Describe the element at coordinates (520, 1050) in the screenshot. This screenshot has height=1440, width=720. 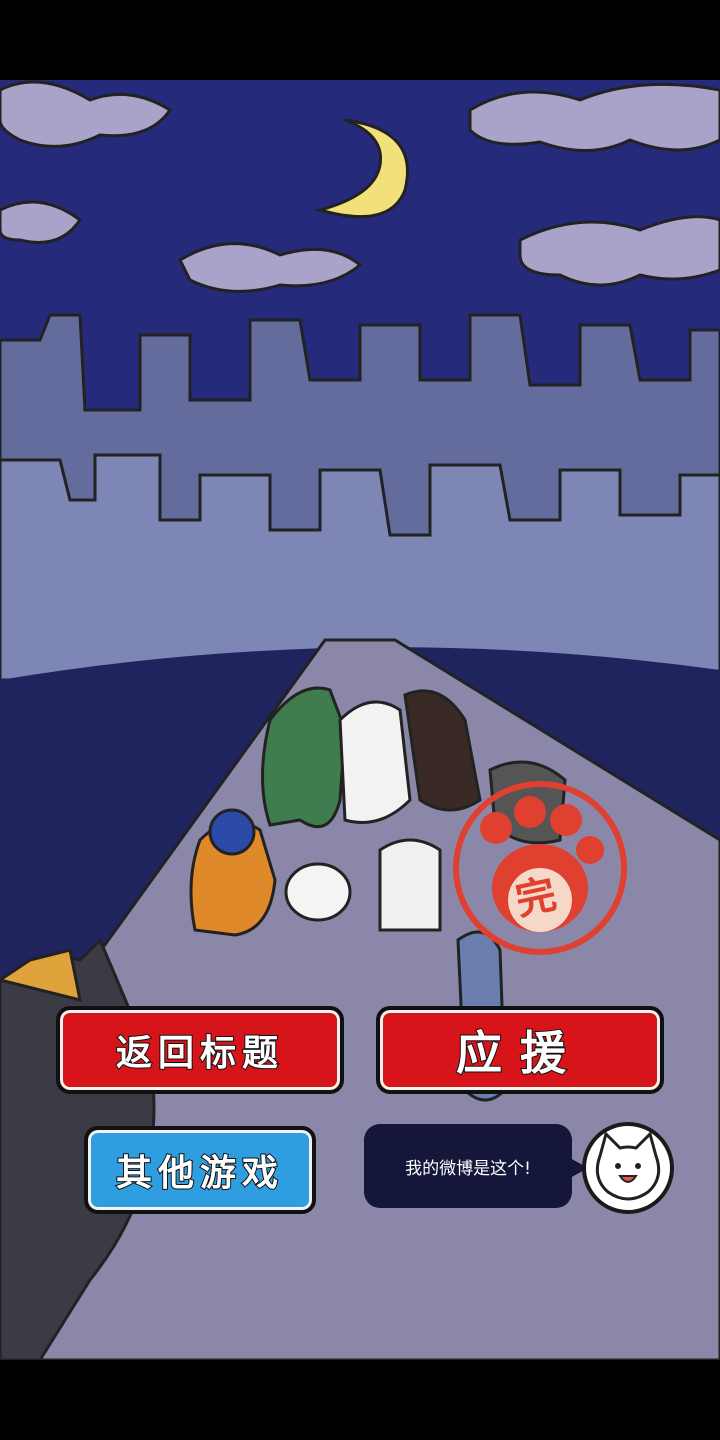
I see `cheer-button: 应援` at that location.